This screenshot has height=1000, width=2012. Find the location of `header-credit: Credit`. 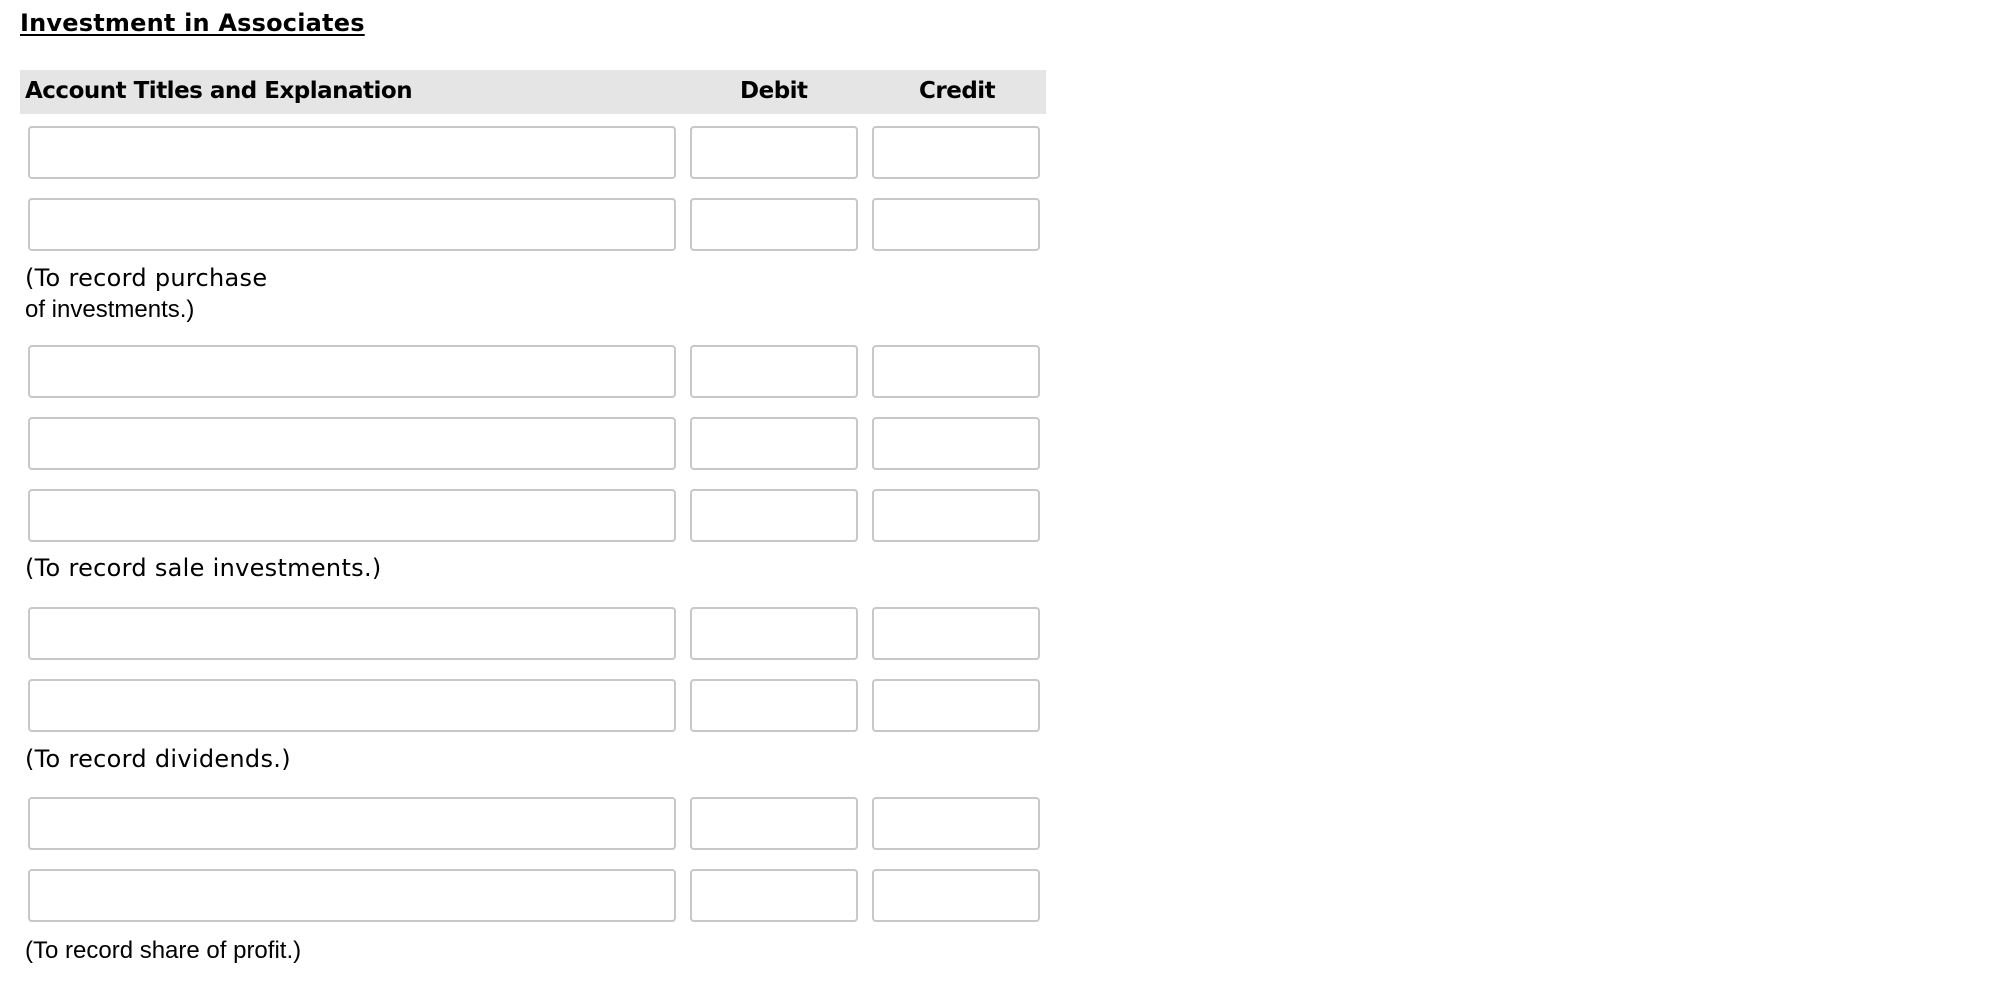

header-credit: Credit is located at coordinates (957, 91).